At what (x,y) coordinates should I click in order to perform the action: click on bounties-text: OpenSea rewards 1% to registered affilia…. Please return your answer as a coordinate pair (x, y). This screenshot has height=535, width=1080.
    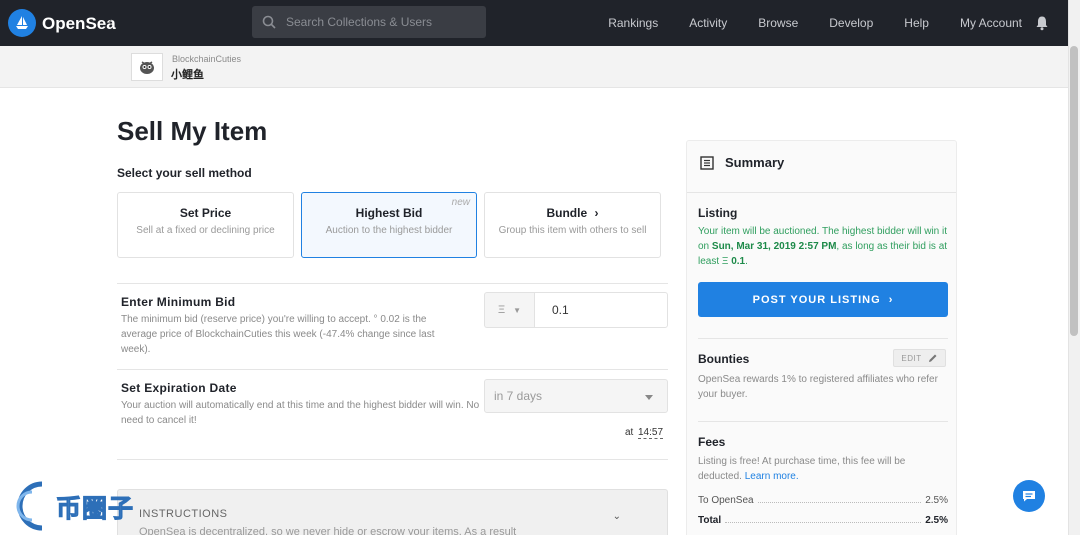
    Looking at the image, I should click on (818, 387).